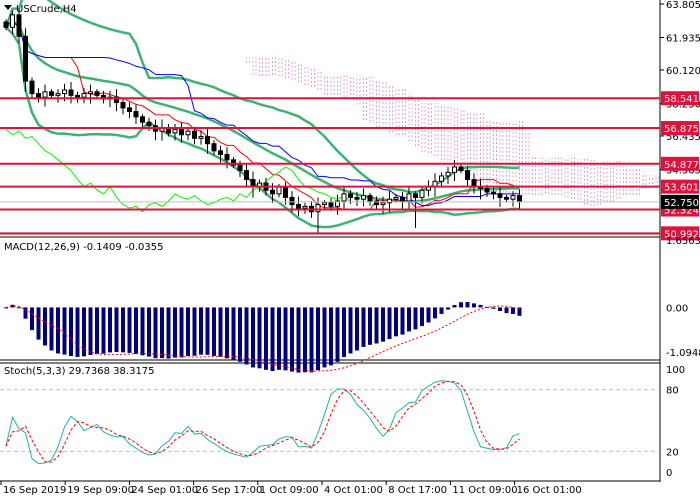 This screenshot has width=700, height=500. What do you see at coordinates (79, 371) in the screenshot?
I see `stoch-label: Stoch(5,3,3) 29.7368 38.3175` at bounding box center [79, 371].